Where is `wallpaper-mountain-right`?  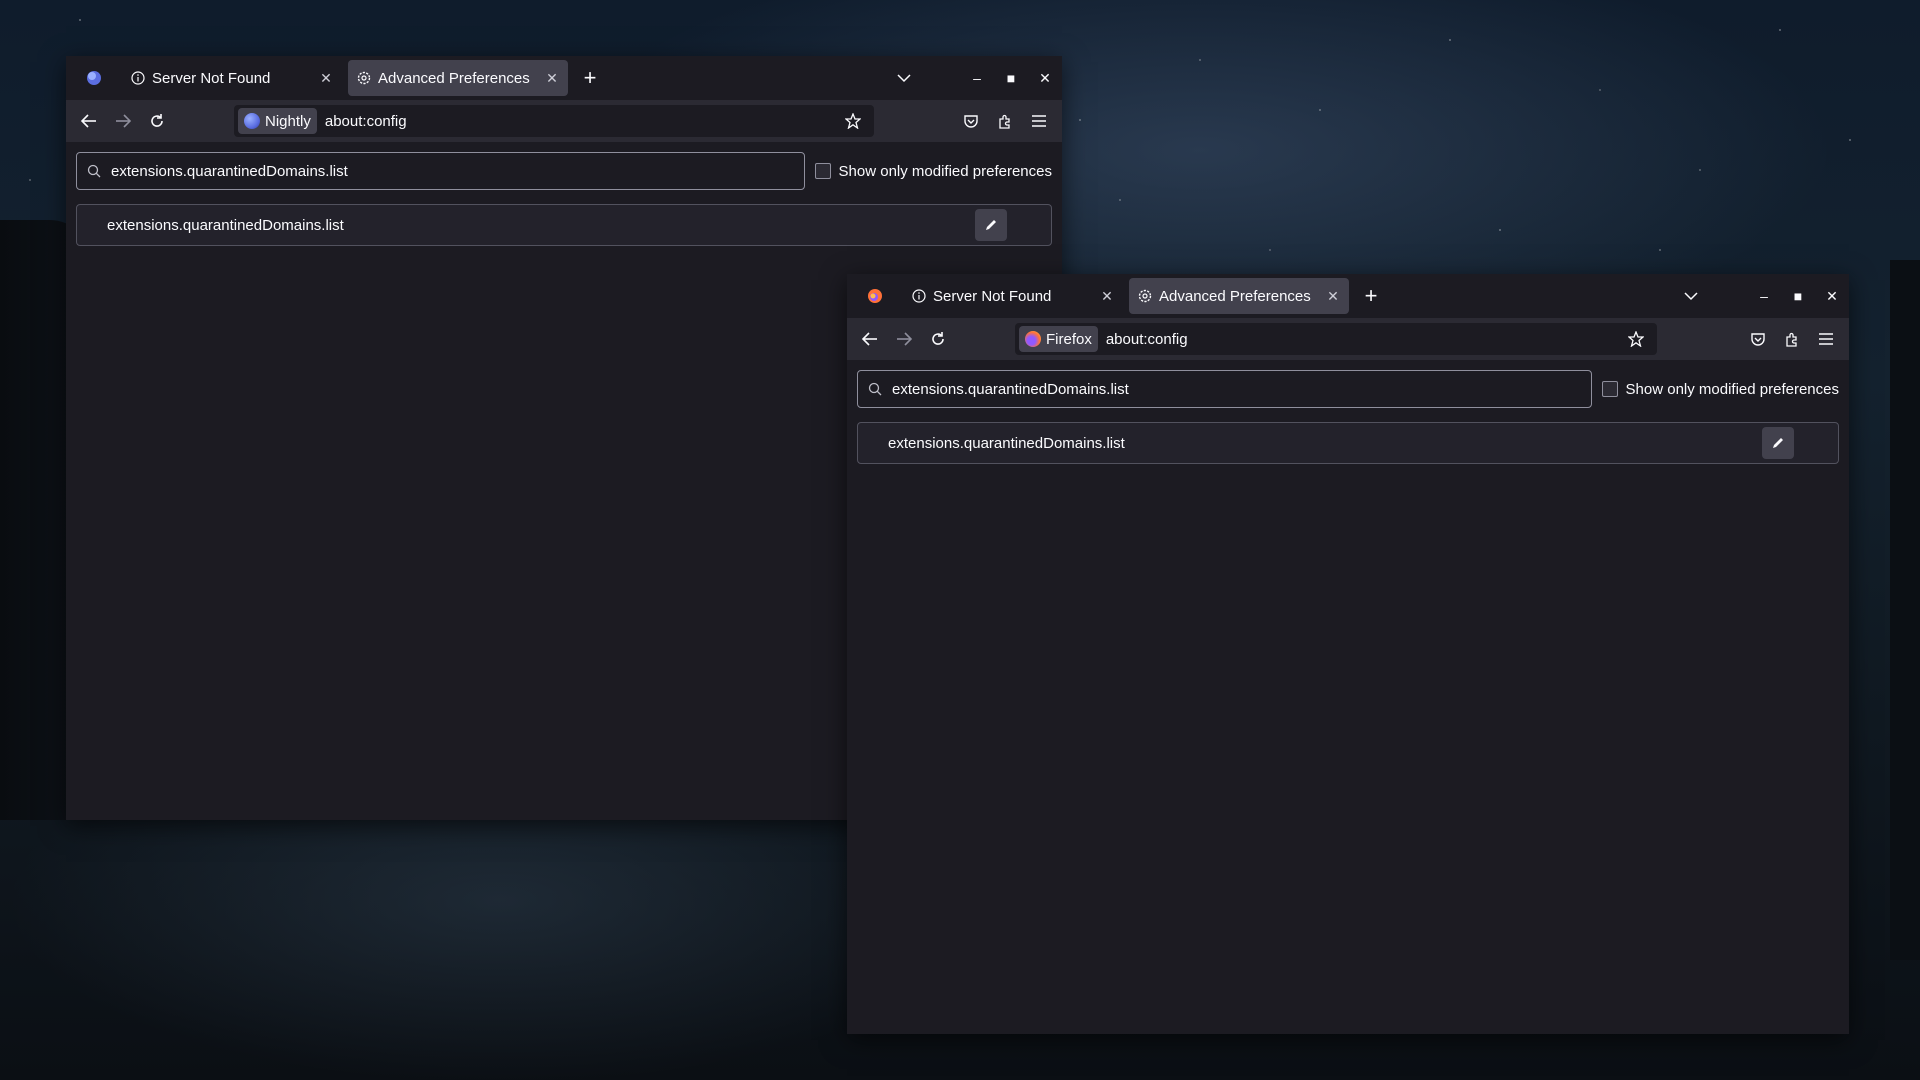
wallpaper-mountain-right is located at coordinates (1905, 610).